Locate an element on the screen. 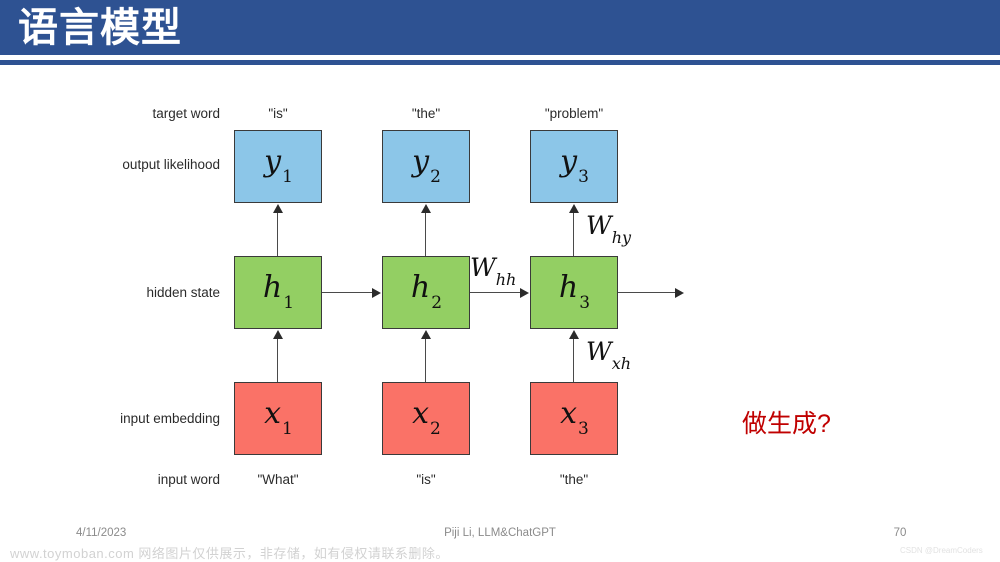 Image resolution: width=1000 pixels, height=562 pixels. hidden-node-h3: h3 is located at coordinates (574, 292).